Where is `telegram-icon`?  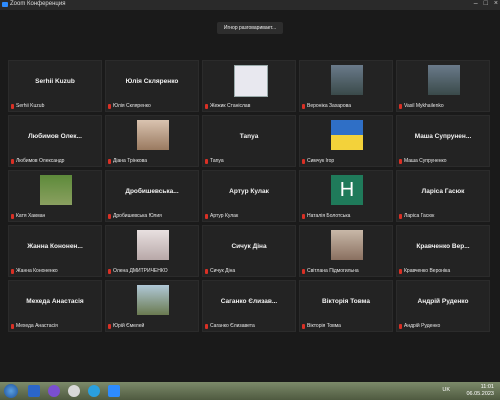 telegram-icon is located at coordinates (94, 391).